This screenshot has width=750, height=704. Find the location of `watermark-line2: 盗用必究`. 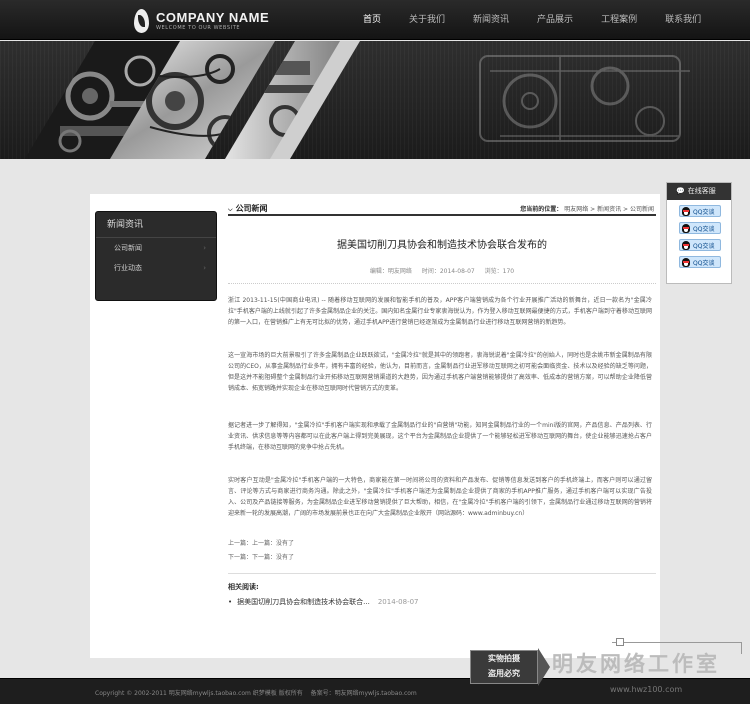

watermark-line2: 盗用必究 is located at coordinates (504, 673).